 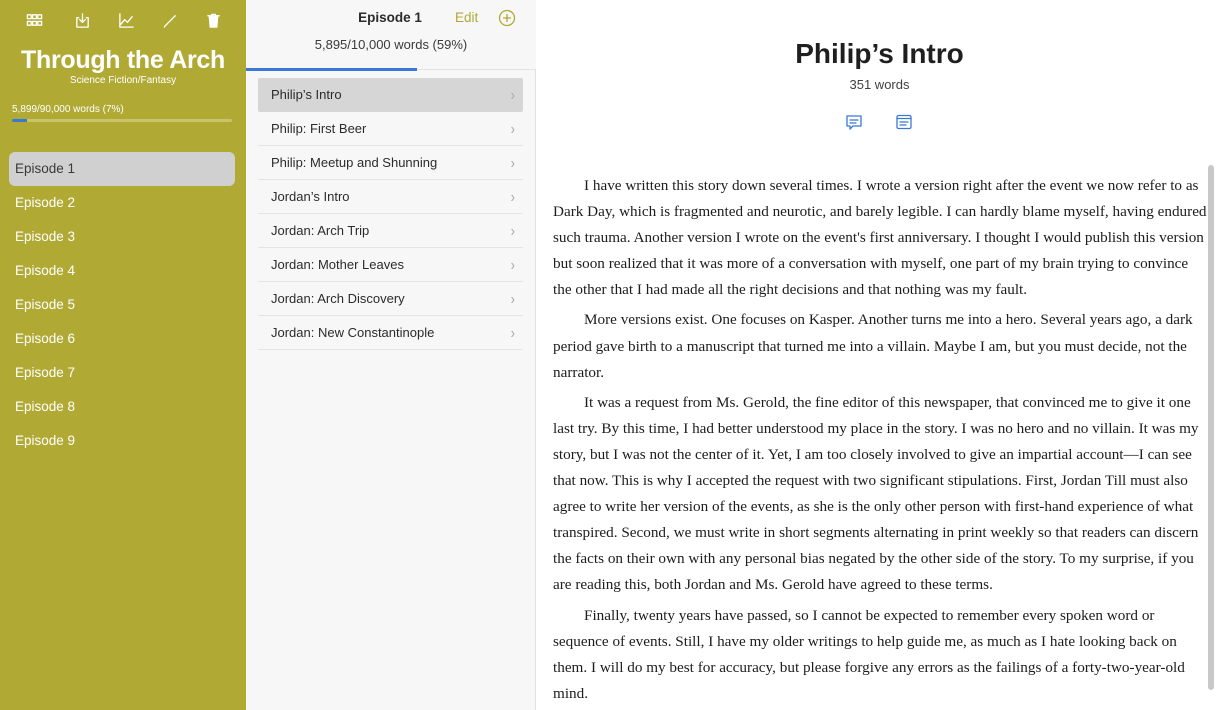 I want to click on add-chapter-icon, so click(x=507, y=18).